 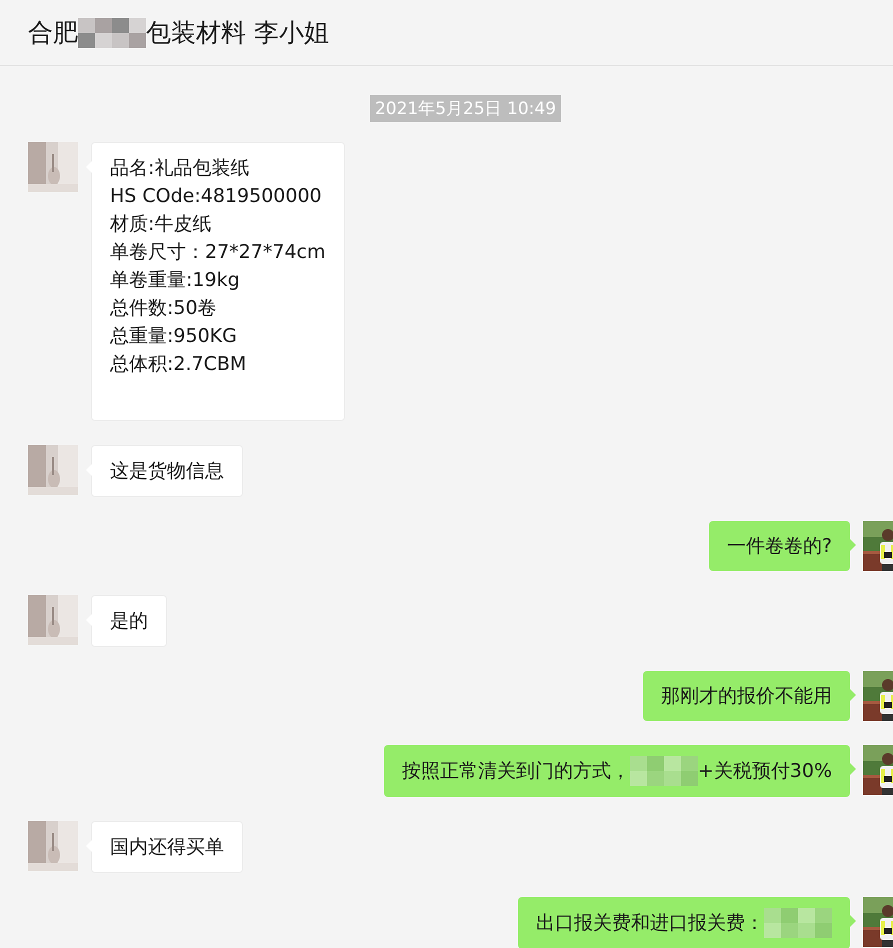 I want to click on message-text: +关税预付30%, so click(x=765, y=771).